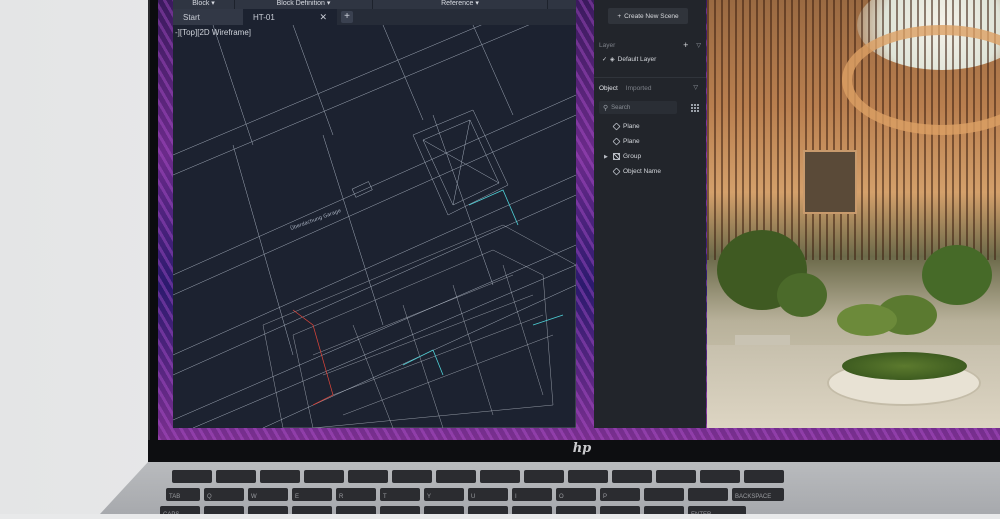 This screenshot has width=1000, height=519. I want to click on keyboard-key: T, so click(400, 494).